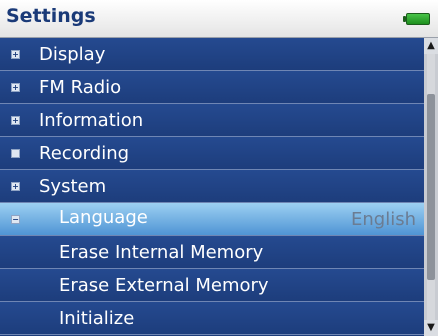 The image size is (438, 336). What do you see at coordinates (212, 120) in the screenshot?
I see `menu-item-information: + Information` at bounding box center [212, 120].